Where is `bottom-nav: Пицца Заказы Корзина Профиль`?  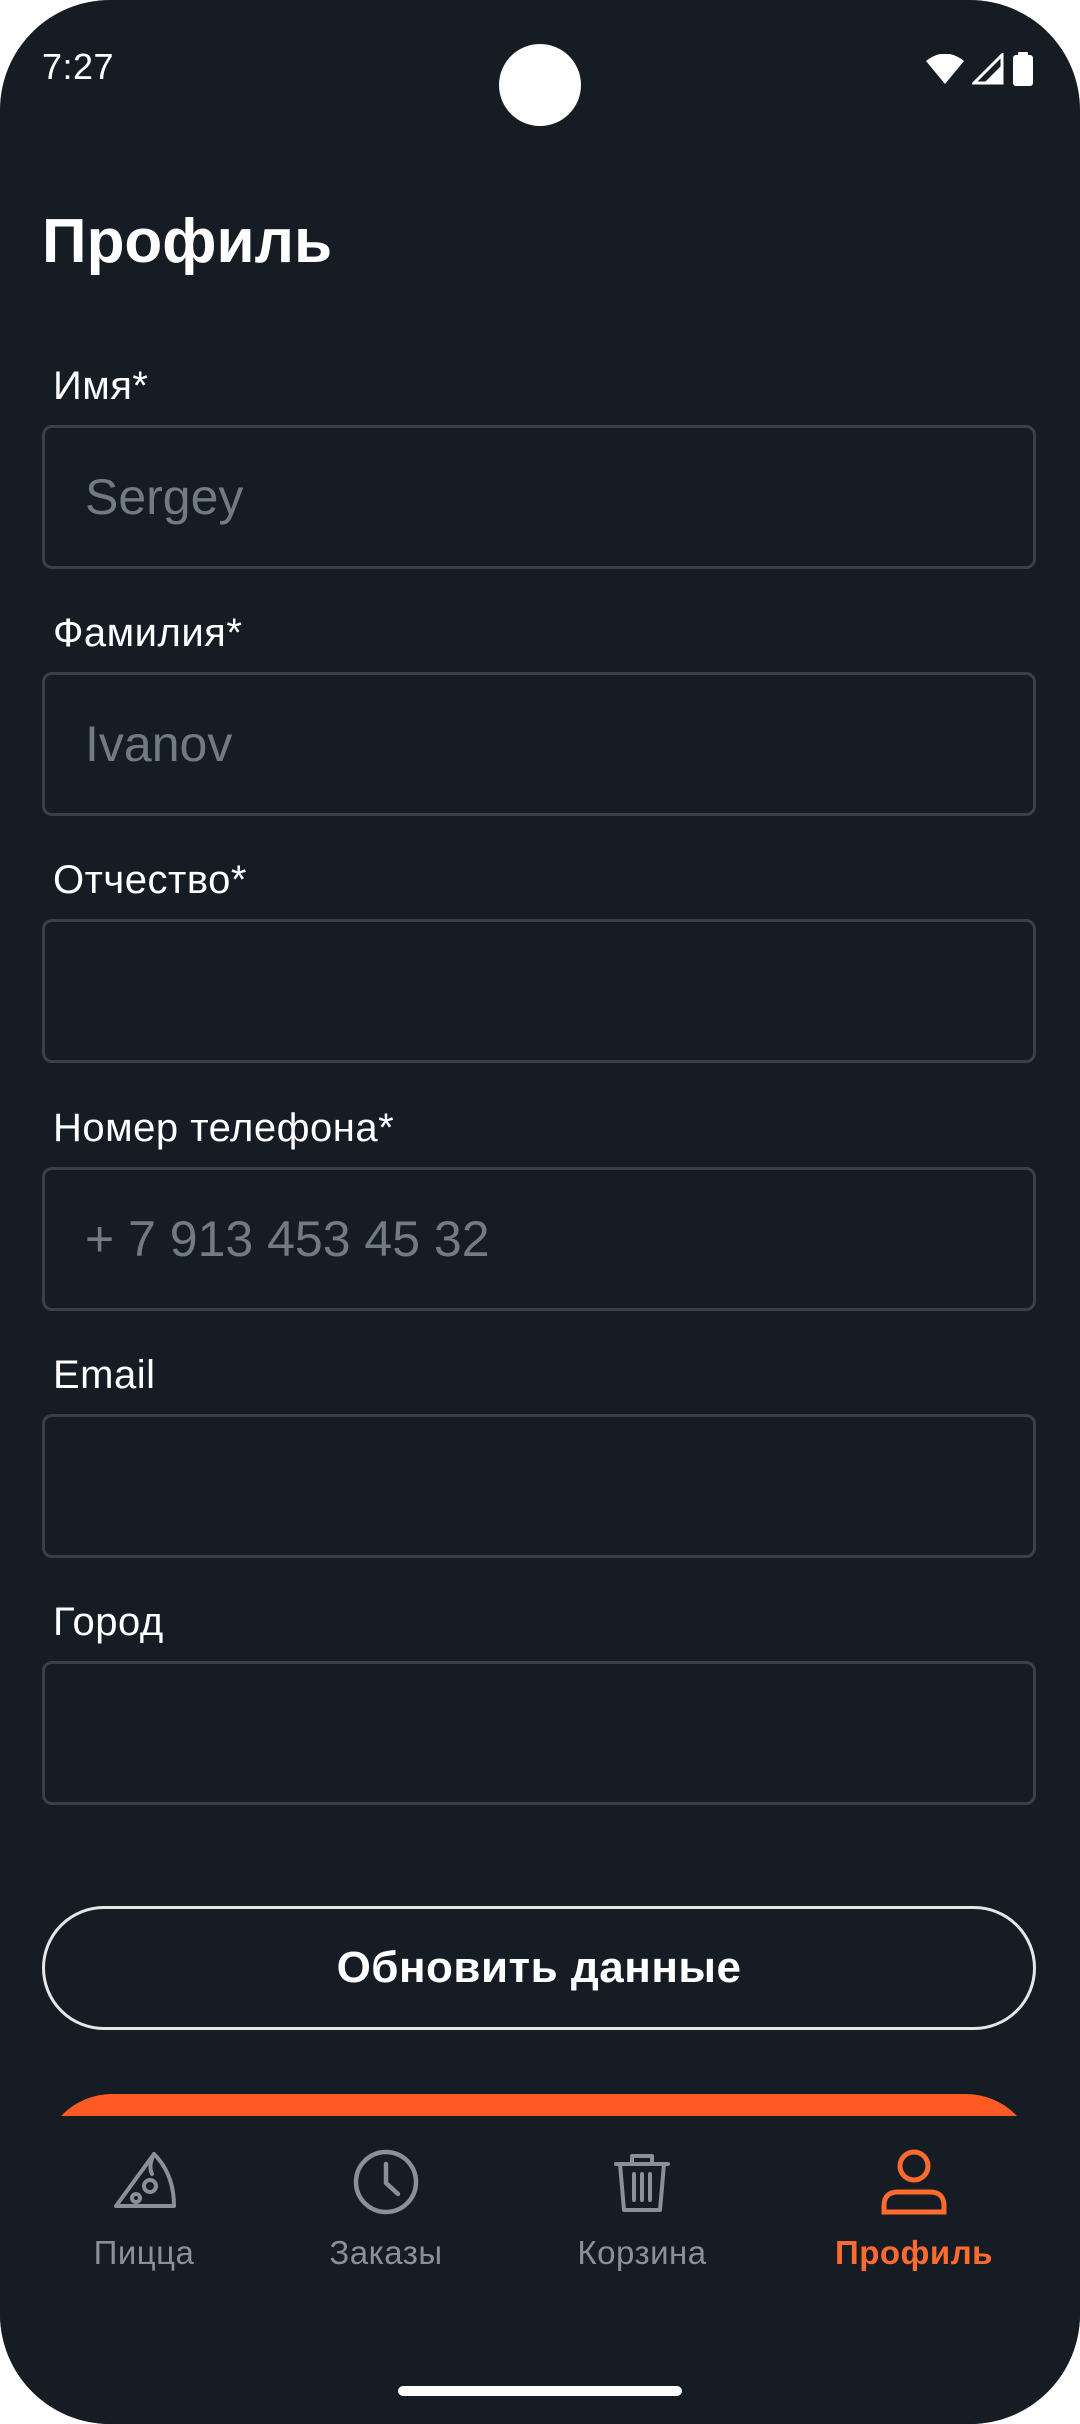 bottom-nav: Пицца Заказы Корзина Профиль is located at coordinates (540, 2270).